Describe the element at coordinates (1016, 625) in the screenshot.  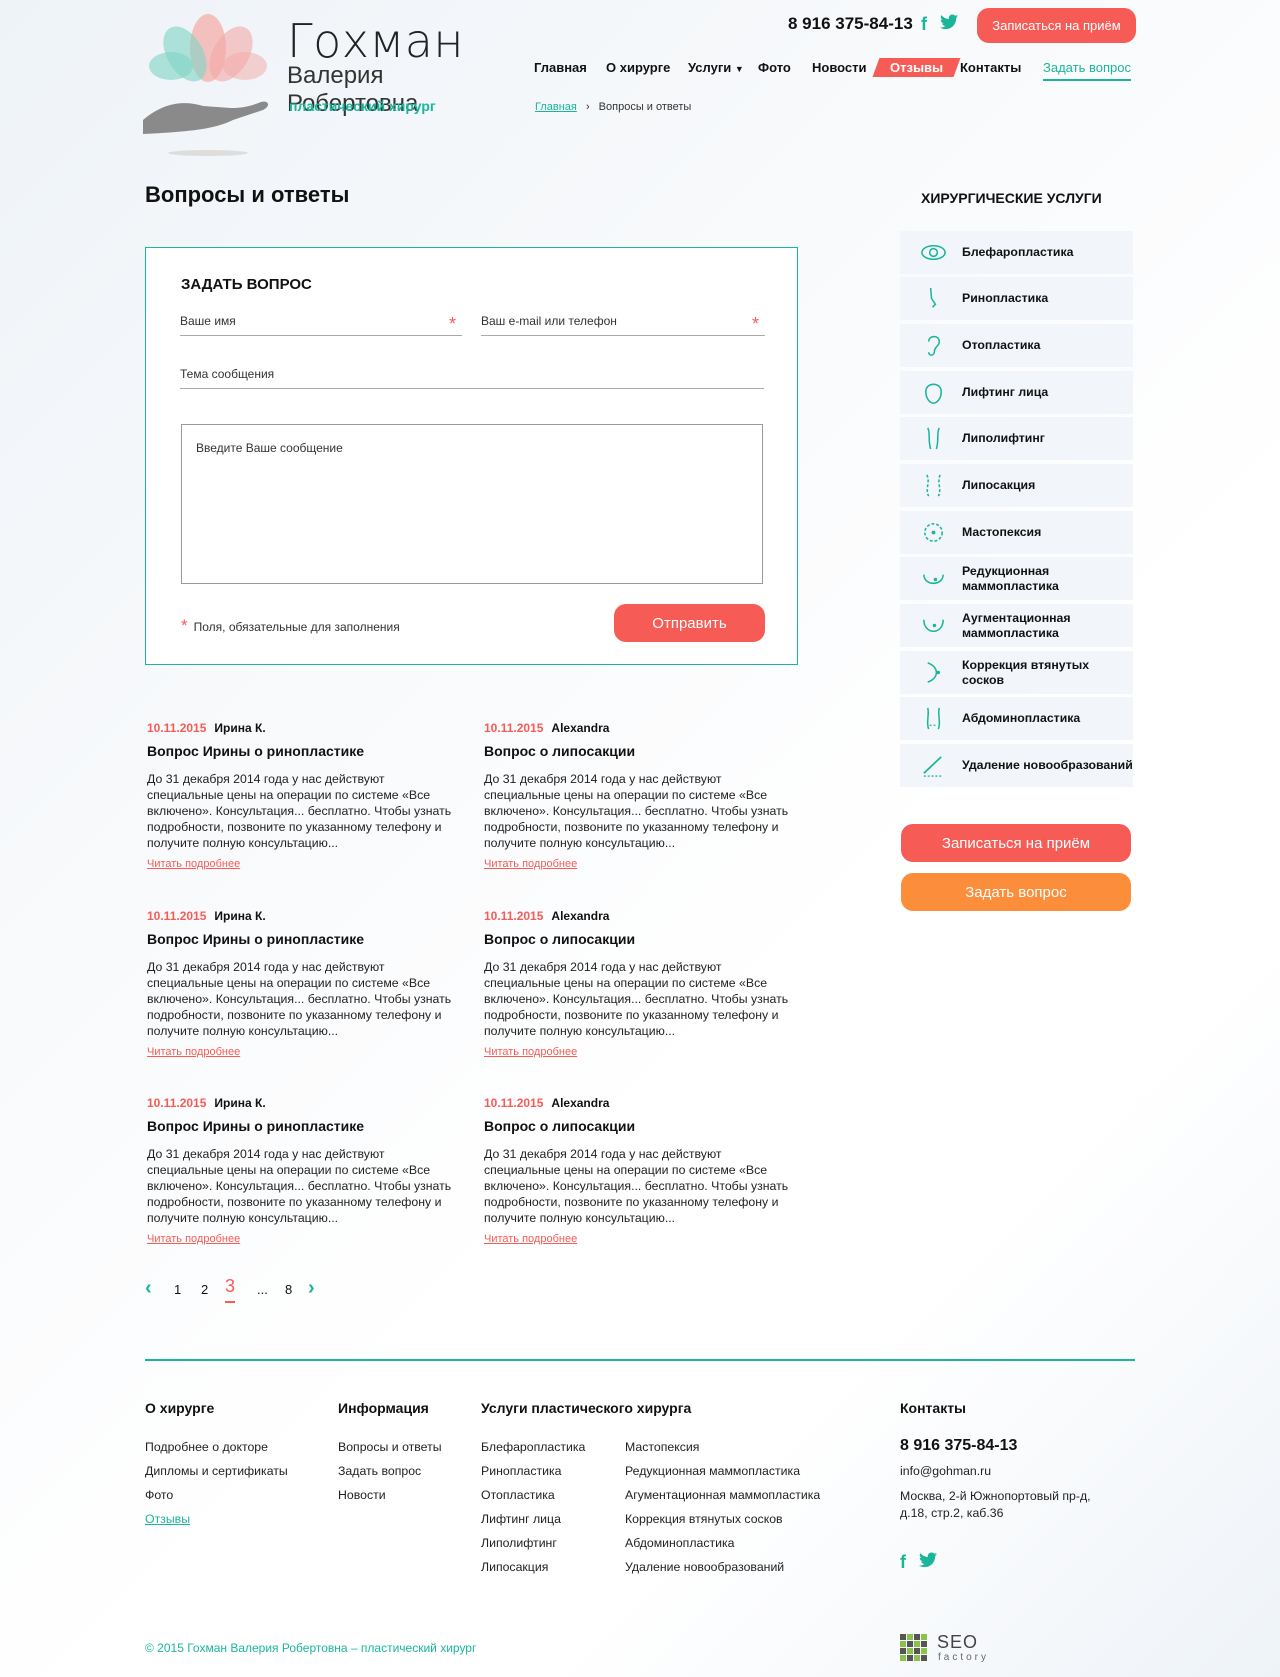
I see `sidebar-item-augmentation-mammoplasty: Аугментационная маммопластика` at that location.